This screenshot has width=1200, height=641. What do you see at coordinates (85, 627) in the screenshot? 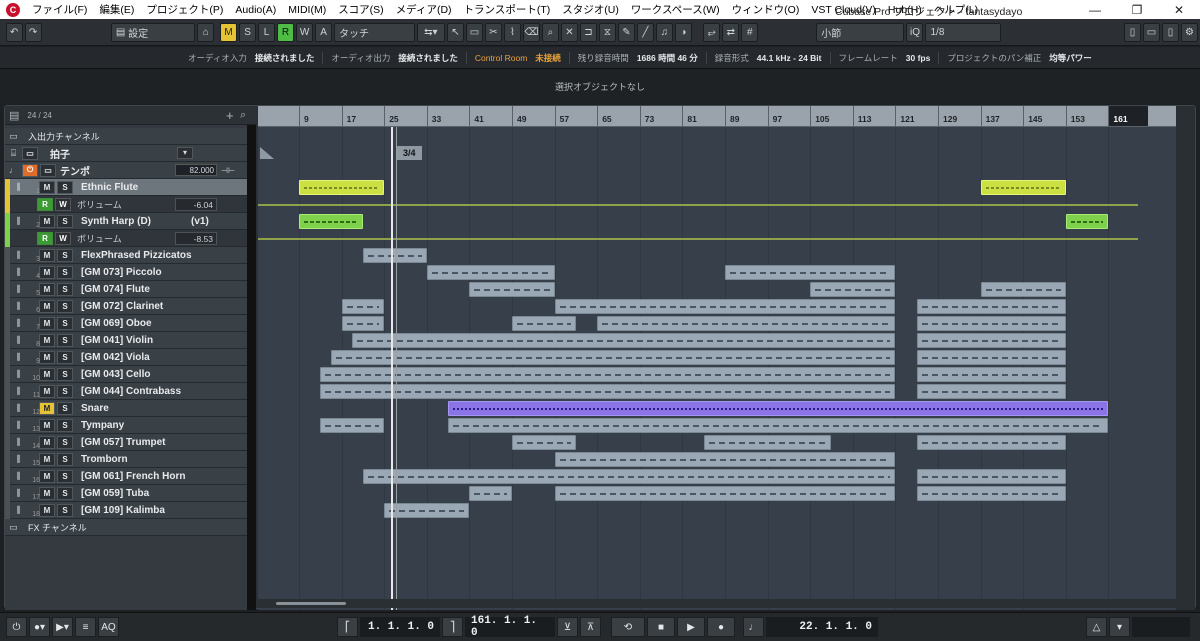
I see `marker-icon: ≡` at bounding box center [85, 627].